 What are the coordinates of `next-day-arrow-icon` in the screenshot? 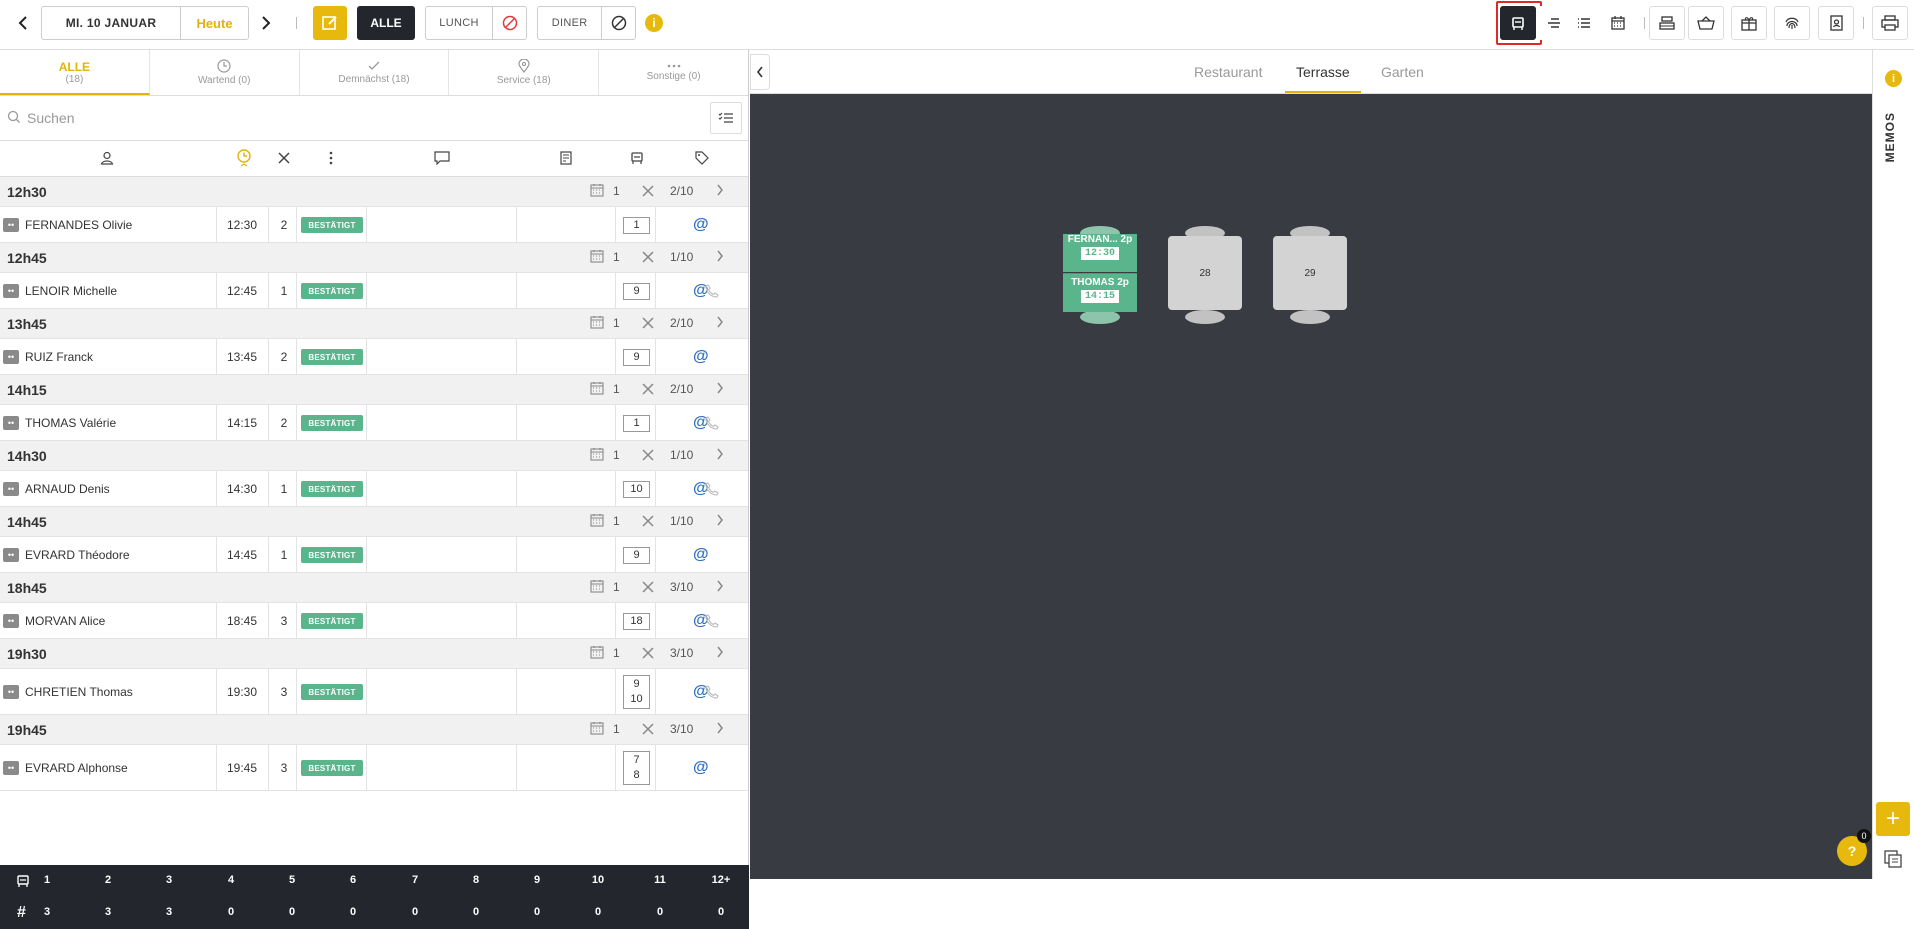 It's located at (266, 23).